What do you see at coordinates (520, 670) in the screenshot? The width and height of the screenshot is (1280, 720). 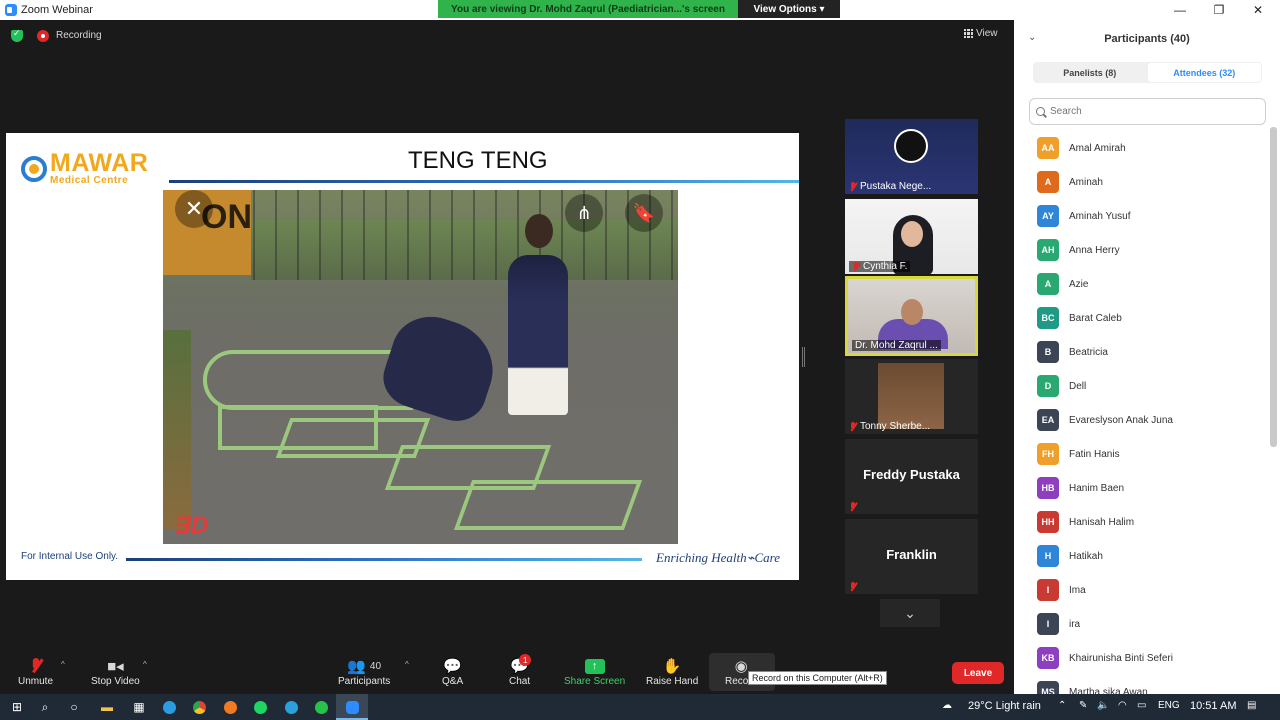 I see `chat-button: 💬 1 Chat` at bounding box center [520, 670].